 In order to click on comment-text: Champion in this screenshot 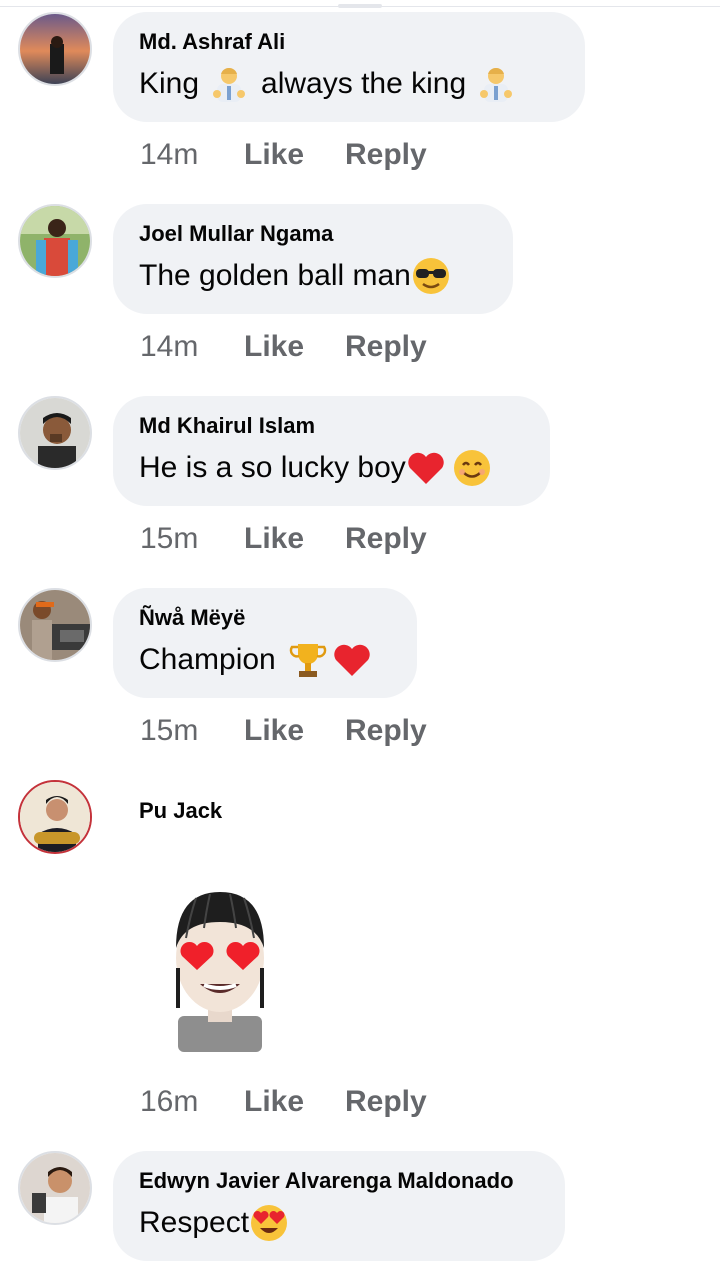, I will do `click(265, 660)`.